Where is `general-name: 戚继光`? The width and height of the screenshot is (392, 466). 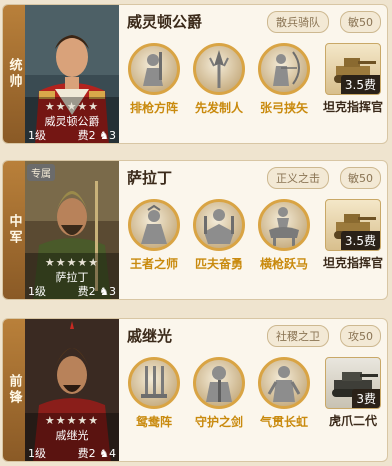
general-name: 戚继光 is located at coordinates (150, 336).